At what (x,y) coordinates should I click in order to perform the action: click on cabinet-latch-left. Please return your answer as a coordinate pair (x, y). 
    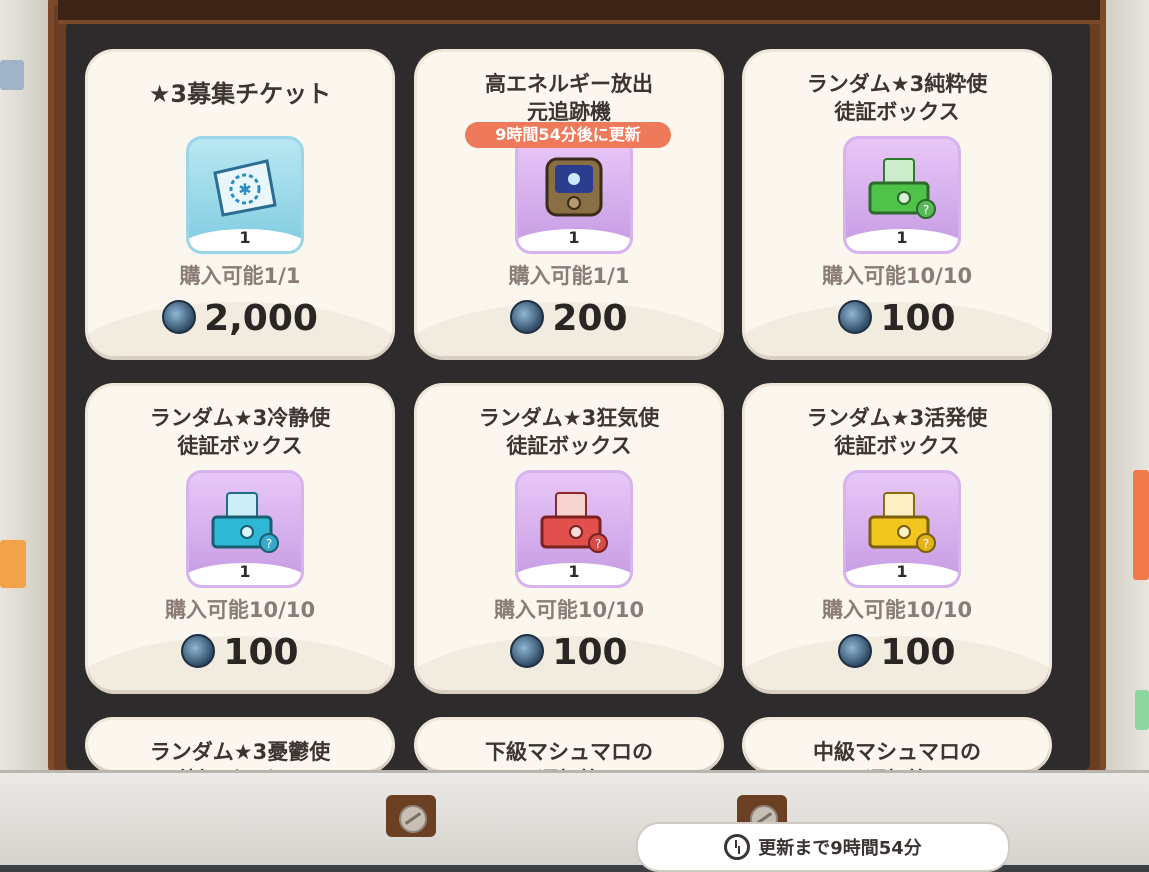
    Looking at the image, I should click on (411, 816).